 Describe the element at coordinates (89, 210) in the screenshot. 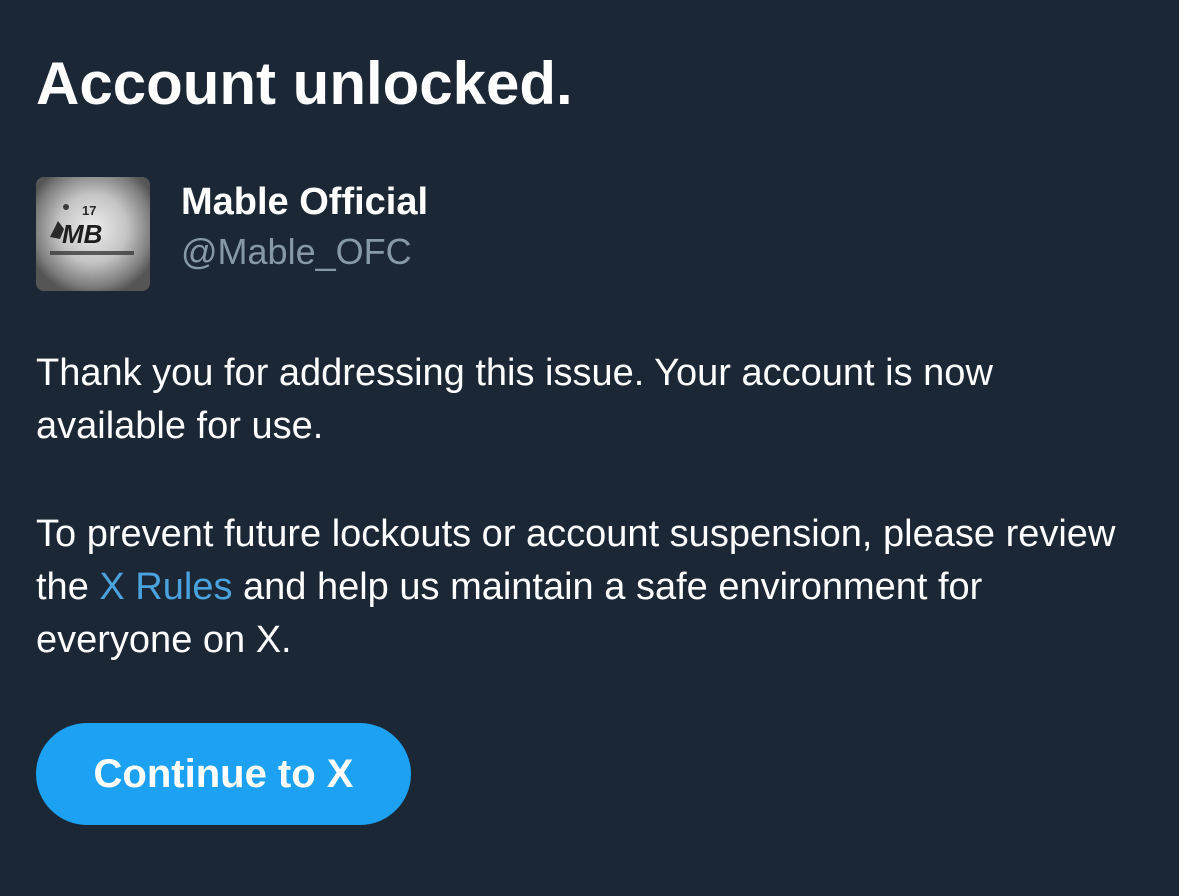

I see `svg-text: 17` at that location.